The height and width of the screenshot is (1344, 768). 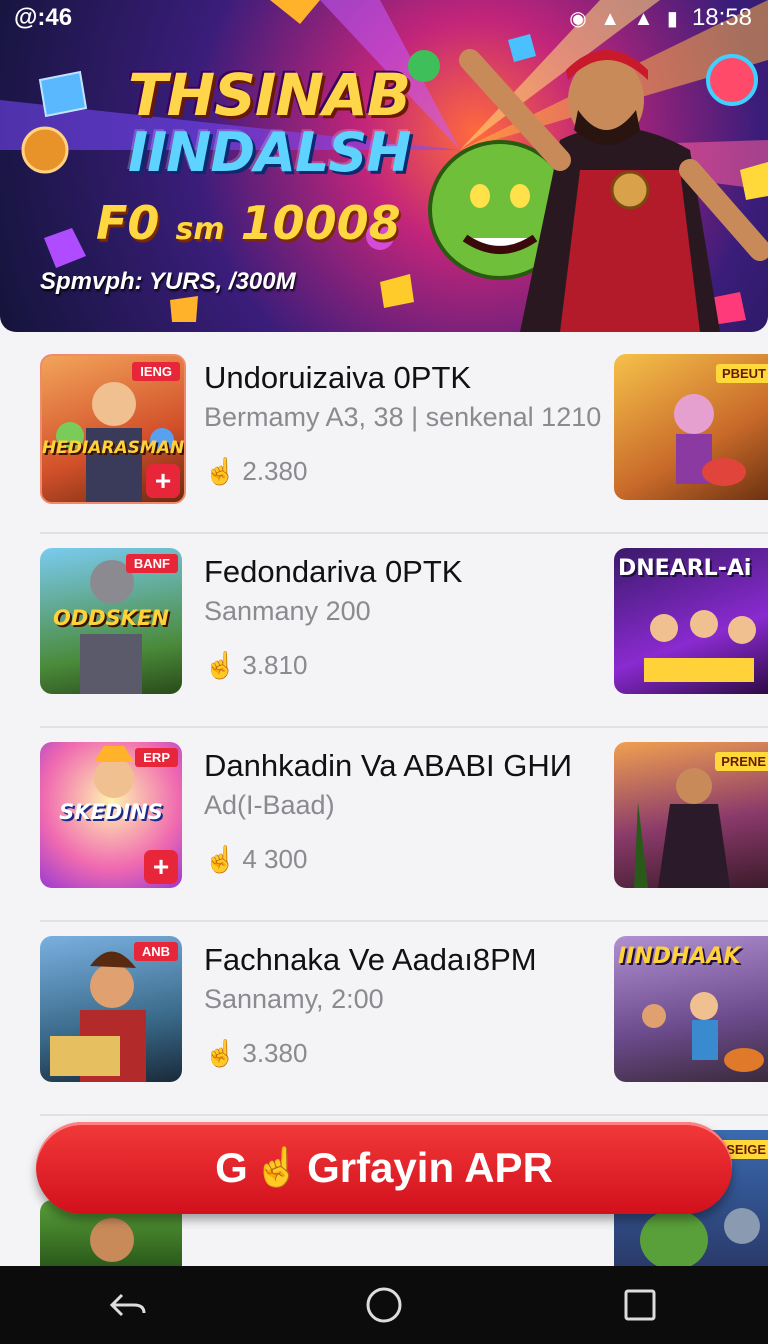 I want to click on app-title: Undoruizaiva 0PTK, so click(x=338, y=377).